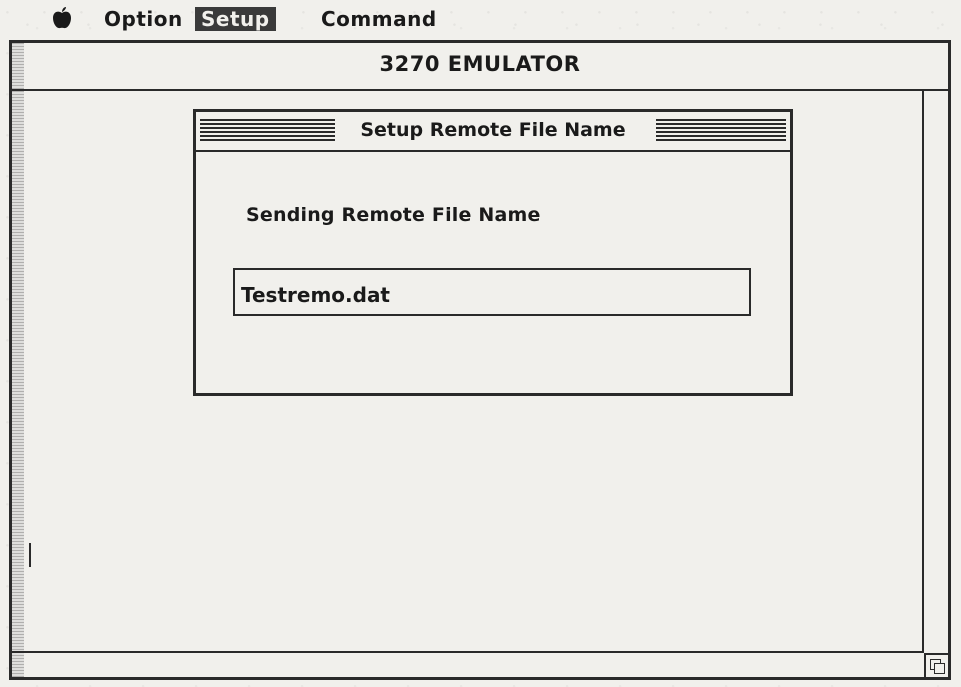 This screenshot has height=687, width=961. What do you see at coordinates (393, 215) in the screenshot?
I see `dialog-prompt: Sending Remote File Name` at bounding box center [393, 215].